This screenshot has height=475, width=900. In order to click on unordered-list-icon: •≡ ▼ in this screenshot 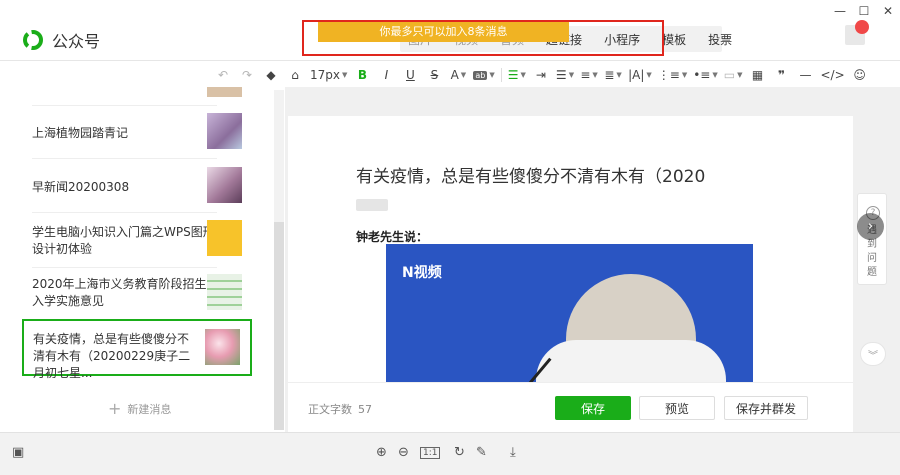, I will do `click(705, 75)`.